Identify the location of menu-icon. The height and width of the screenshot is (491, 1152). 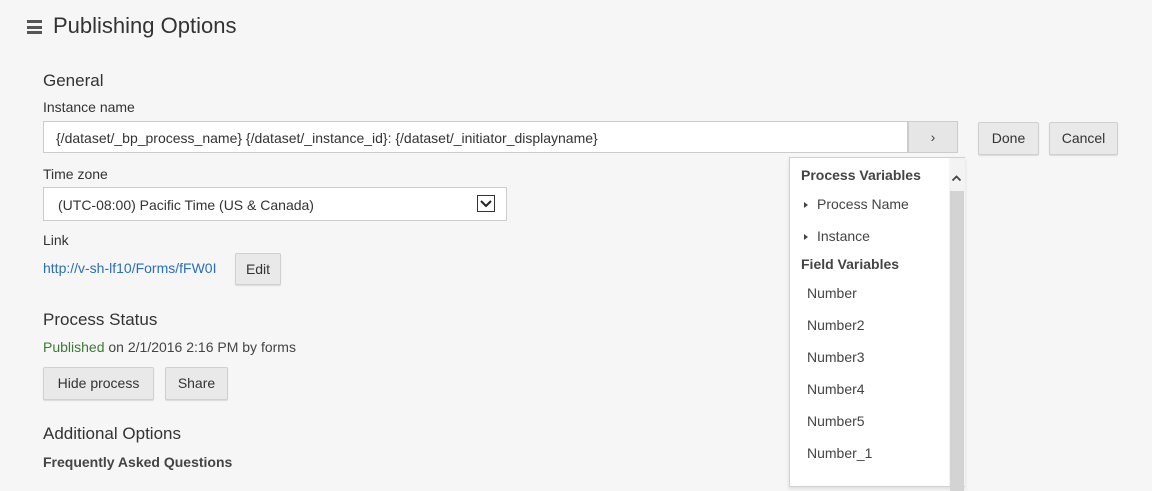
(34, 27).